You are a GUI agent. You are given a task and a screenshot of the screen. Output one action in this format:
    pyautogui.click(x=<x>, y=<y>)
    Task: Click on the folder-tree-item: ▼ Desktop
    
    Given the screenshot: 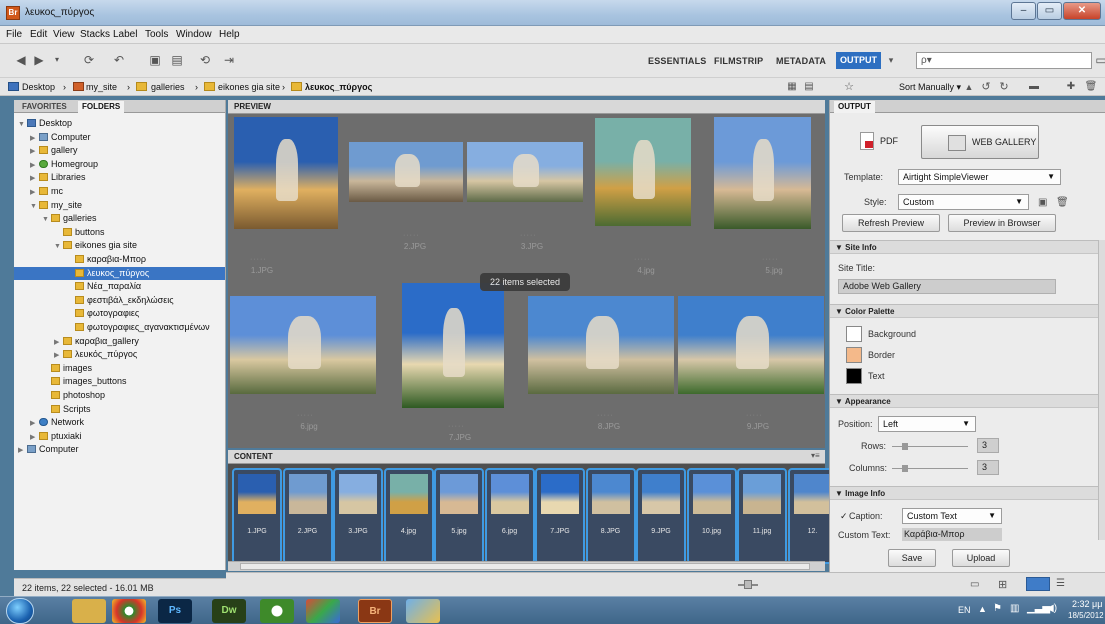 What is the action you would take?
    pyautogui.click(x=119, y=123)
    